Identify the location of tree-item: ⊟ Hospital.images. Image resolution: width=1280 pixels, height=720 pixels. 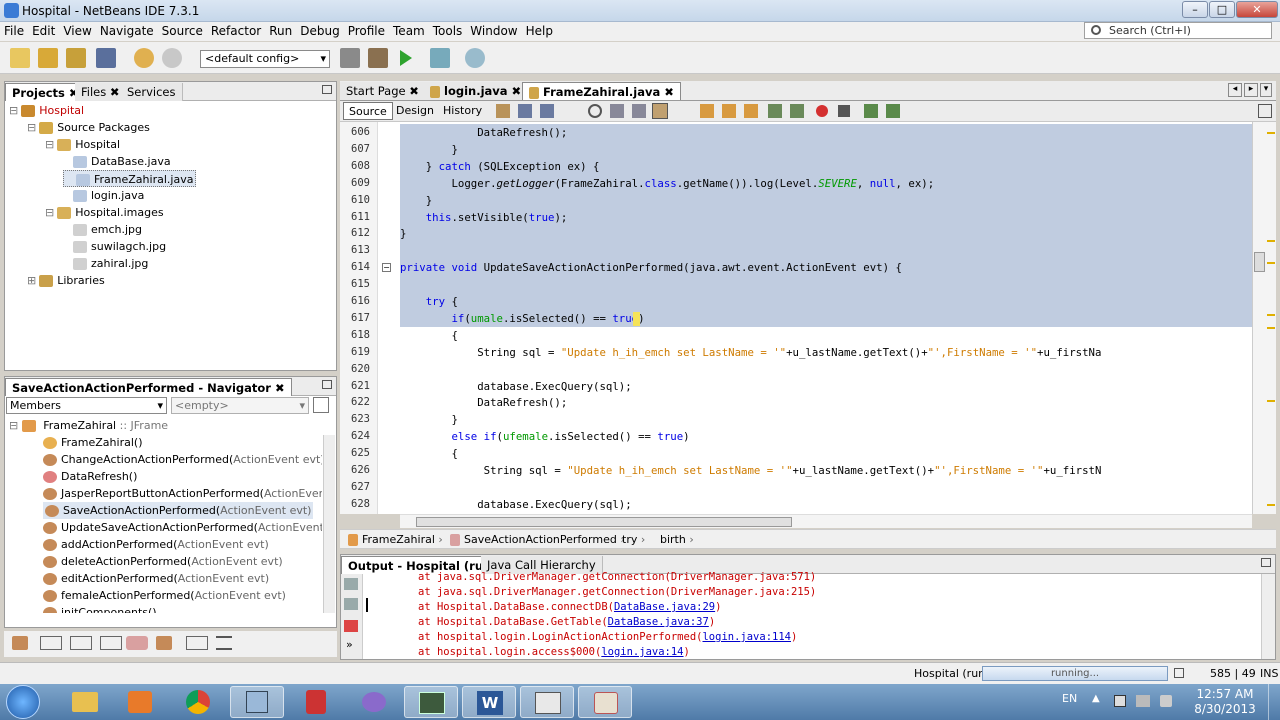
(104, 212).